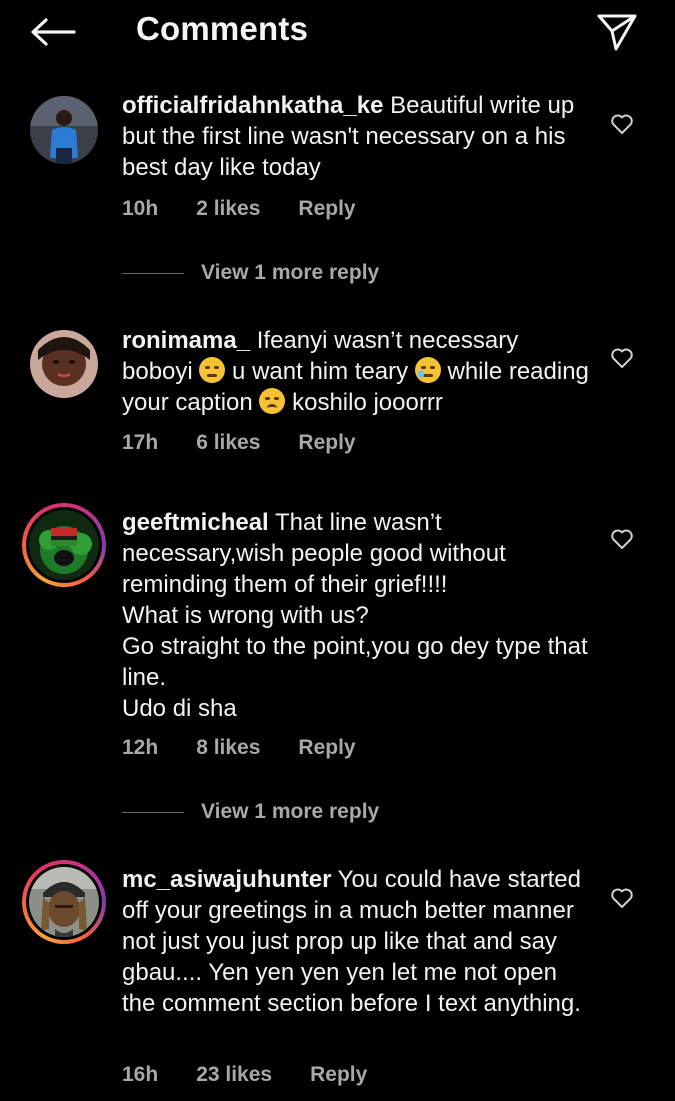 This screenshot has width=675, height=1101. I want to click on comment-likes: 8 likes, so click(228, 748).